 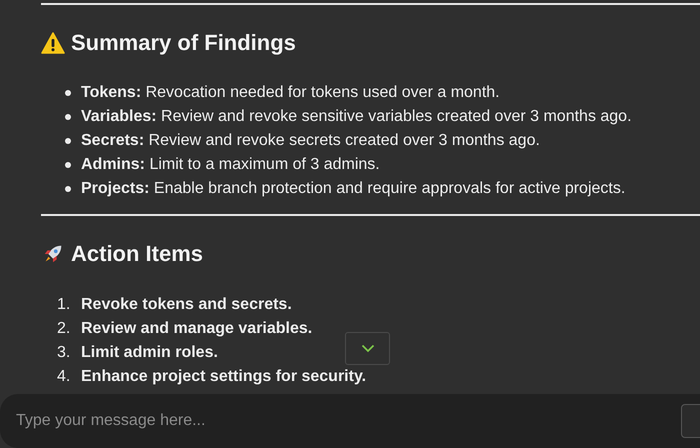 What do you see at coordinates (64, 305) in the screenshot?
I see `list-number: 1.` at bounding box center [64, 305].